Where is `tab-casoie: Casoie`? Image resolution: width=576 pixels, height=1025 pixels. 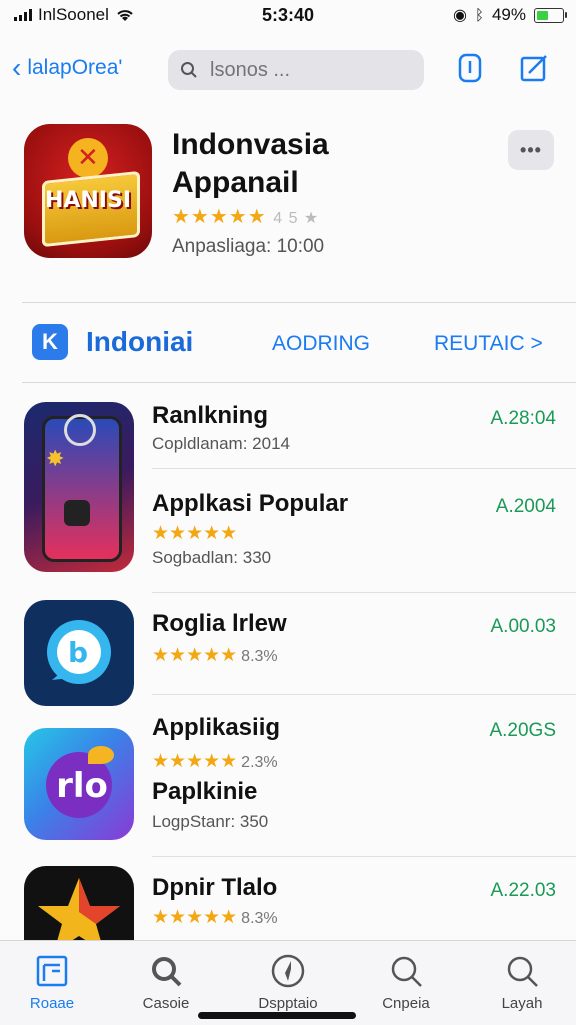 tab-casoie: Casoie is located at coordinates (166, 982).